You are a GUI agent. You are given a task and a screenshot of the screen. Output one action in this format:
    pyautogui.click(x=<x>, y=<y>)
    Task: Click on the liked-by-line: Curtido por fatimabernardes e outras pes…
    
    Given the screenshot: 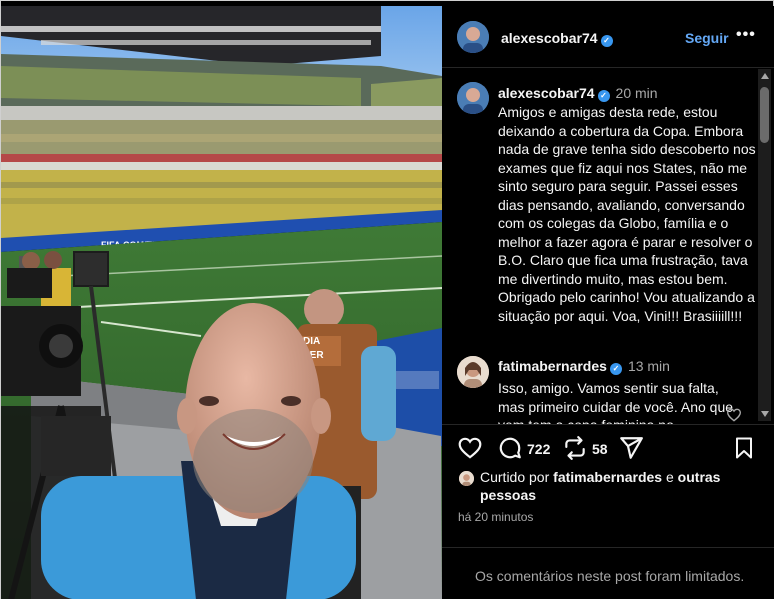 What is the action you would take?
    pyautogui.click(x=609, y=486)
    